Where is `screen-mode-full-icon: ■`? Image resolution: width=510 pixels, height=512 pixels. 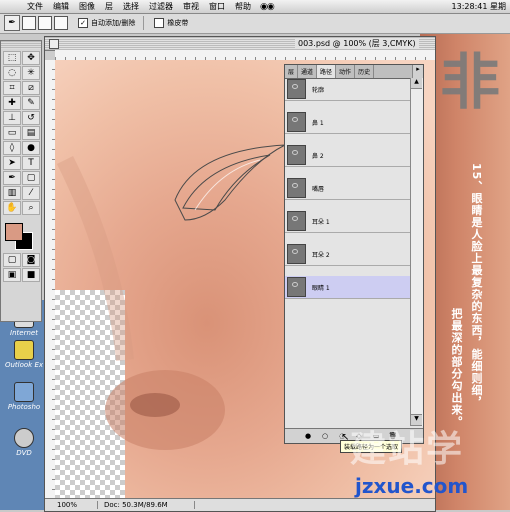 screen-mode-full-icon: ■ is located at coordinates (31, 275).